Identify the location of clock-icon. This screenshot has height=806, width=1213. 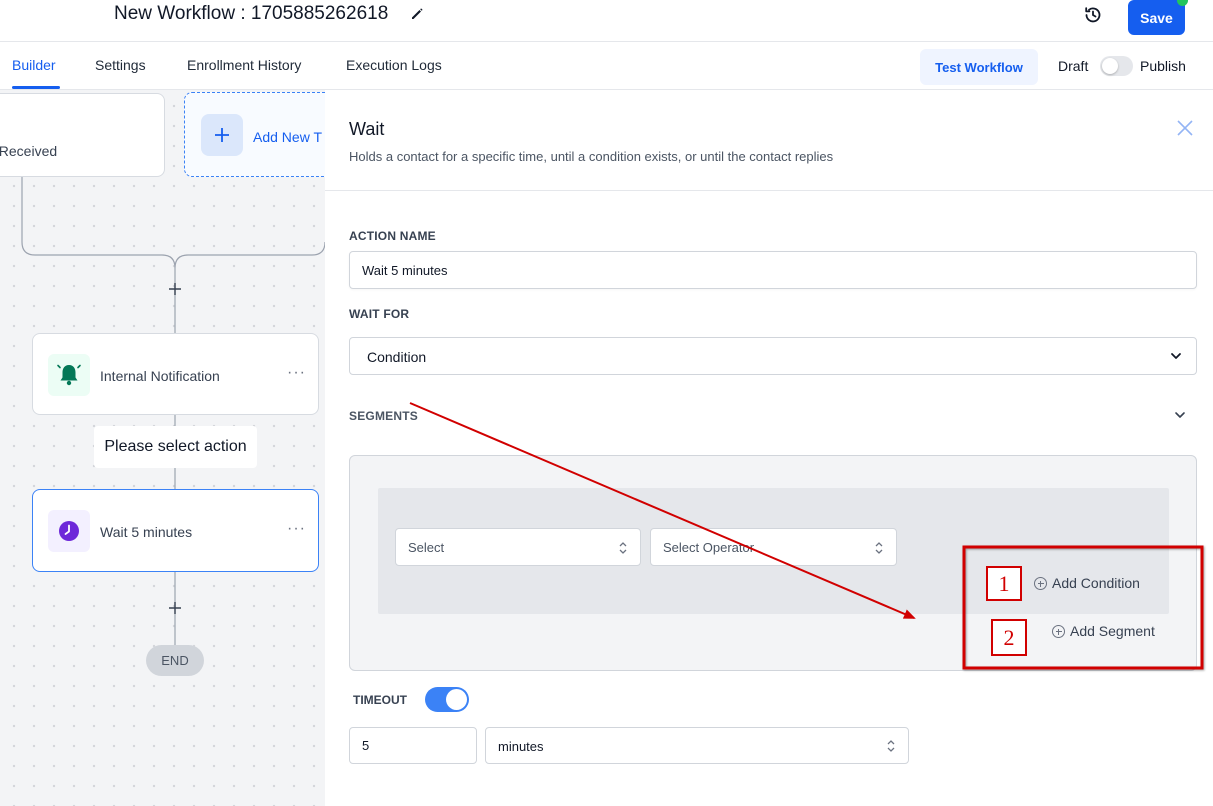
(69, 531).